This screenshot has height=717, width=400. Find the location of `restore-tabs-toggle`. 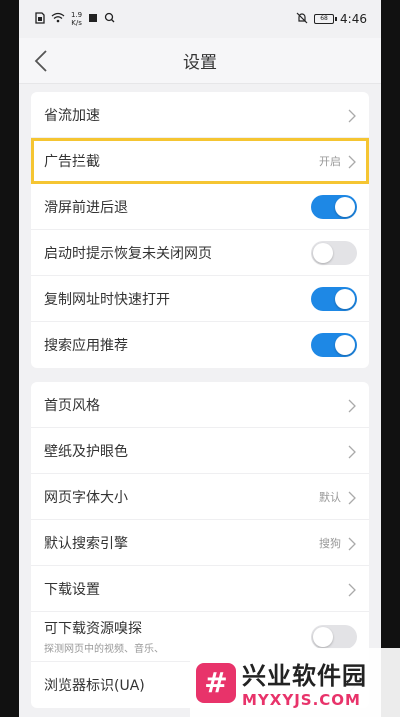

restore-tabs-toggle is located at coordinates (334, 252).